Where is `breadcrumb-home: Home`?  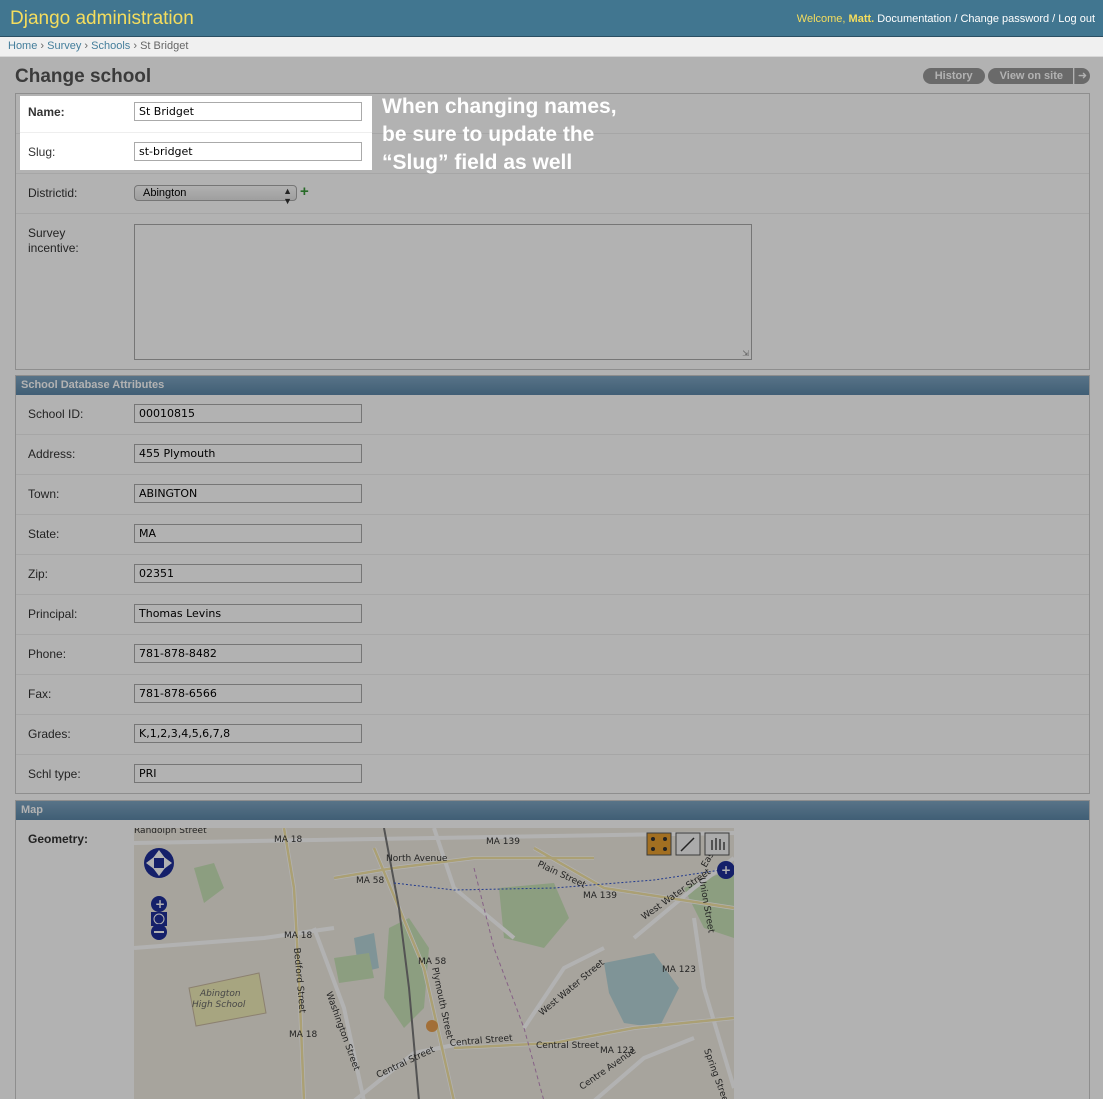
breadcrumb-home: Home is located at coordinates (22, 46).